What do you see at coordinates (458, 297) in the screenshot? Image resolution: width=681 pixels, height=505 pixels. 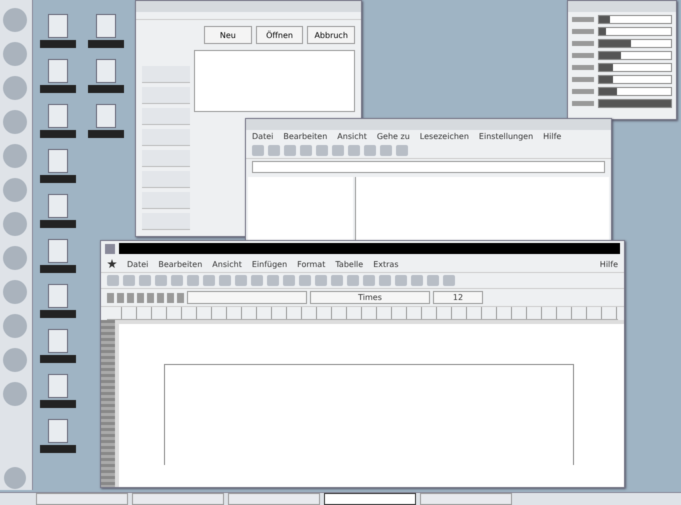 I see `size-dropdown: 12` at bounding box center [458, 297].